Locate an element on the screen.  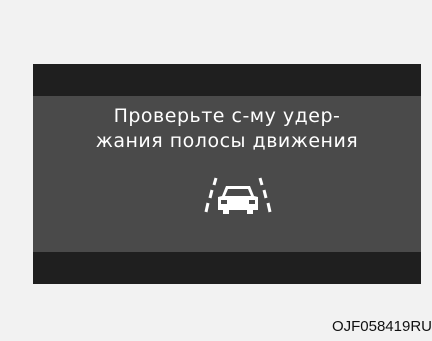
message-line-1: Проверьте с-му удер- is located at coordinates (227, 116).